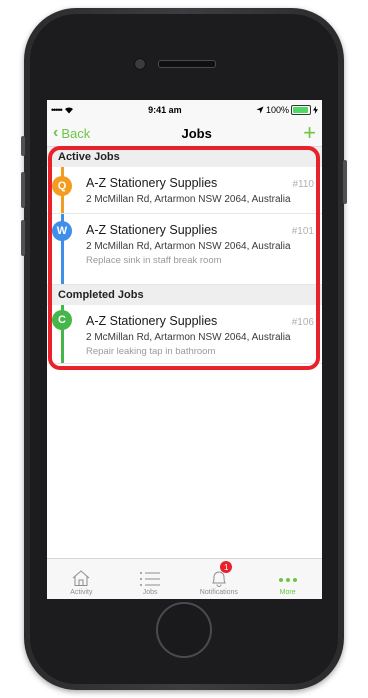 The height and width of the screenshot is (698, 368). I want to click on list-icon, so click(150, 579).